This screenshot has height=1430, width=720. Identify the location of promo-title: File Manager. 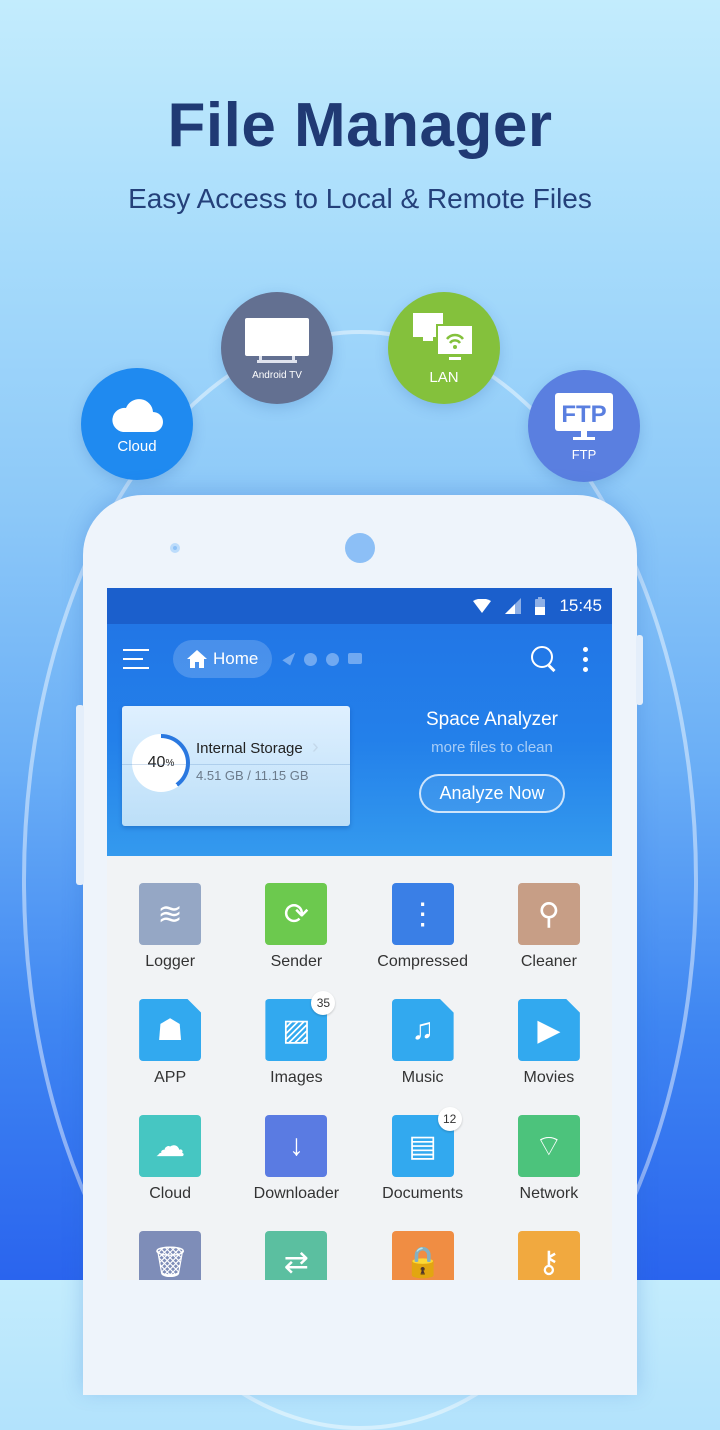
(360, 125).